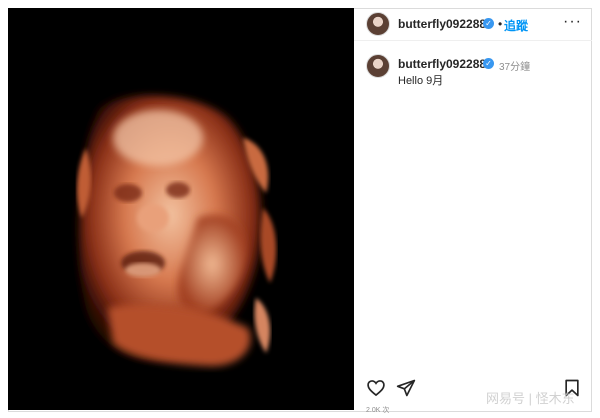  I want to click on follow-button: 追蹤, so click(516, 25).